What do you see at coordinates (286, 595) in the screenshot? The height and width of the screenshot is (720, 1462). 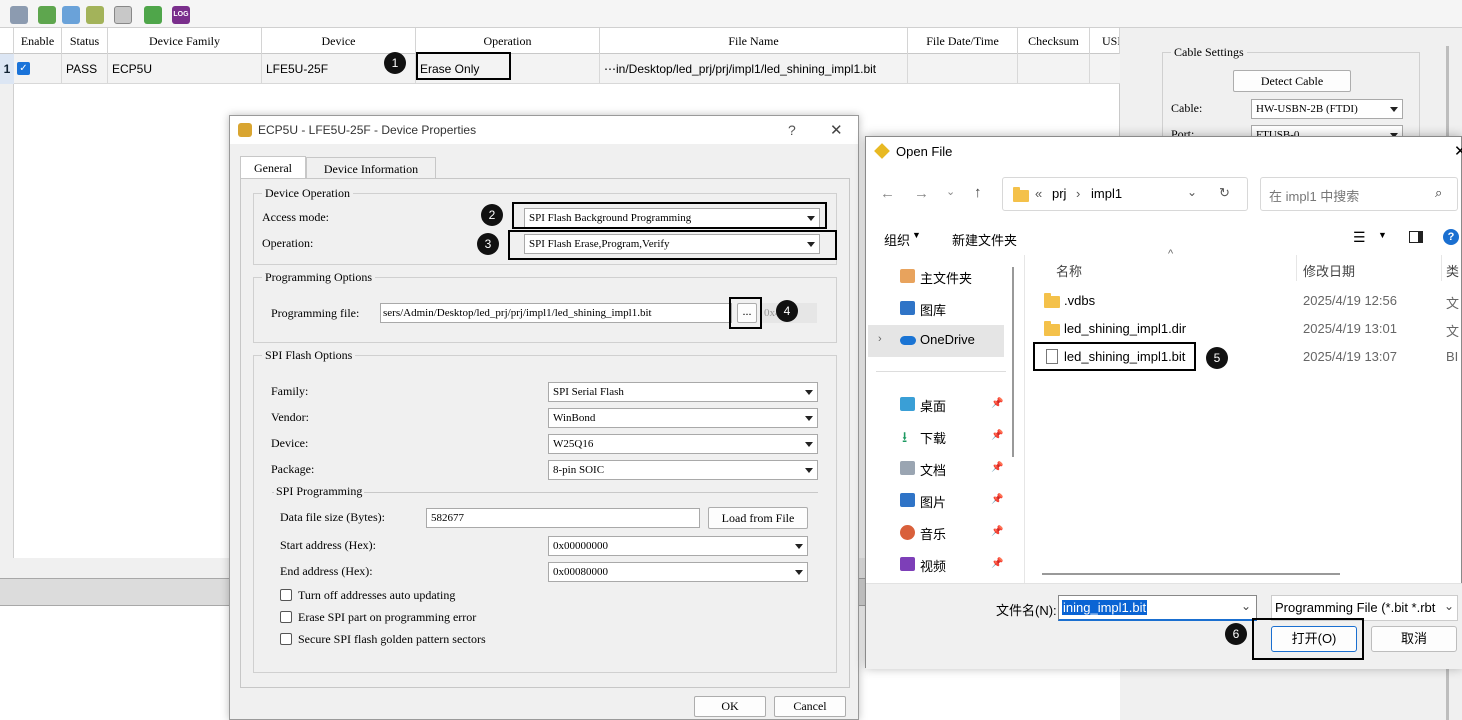 I see `auto-update-checkbox` at bounding box center [286, 595].